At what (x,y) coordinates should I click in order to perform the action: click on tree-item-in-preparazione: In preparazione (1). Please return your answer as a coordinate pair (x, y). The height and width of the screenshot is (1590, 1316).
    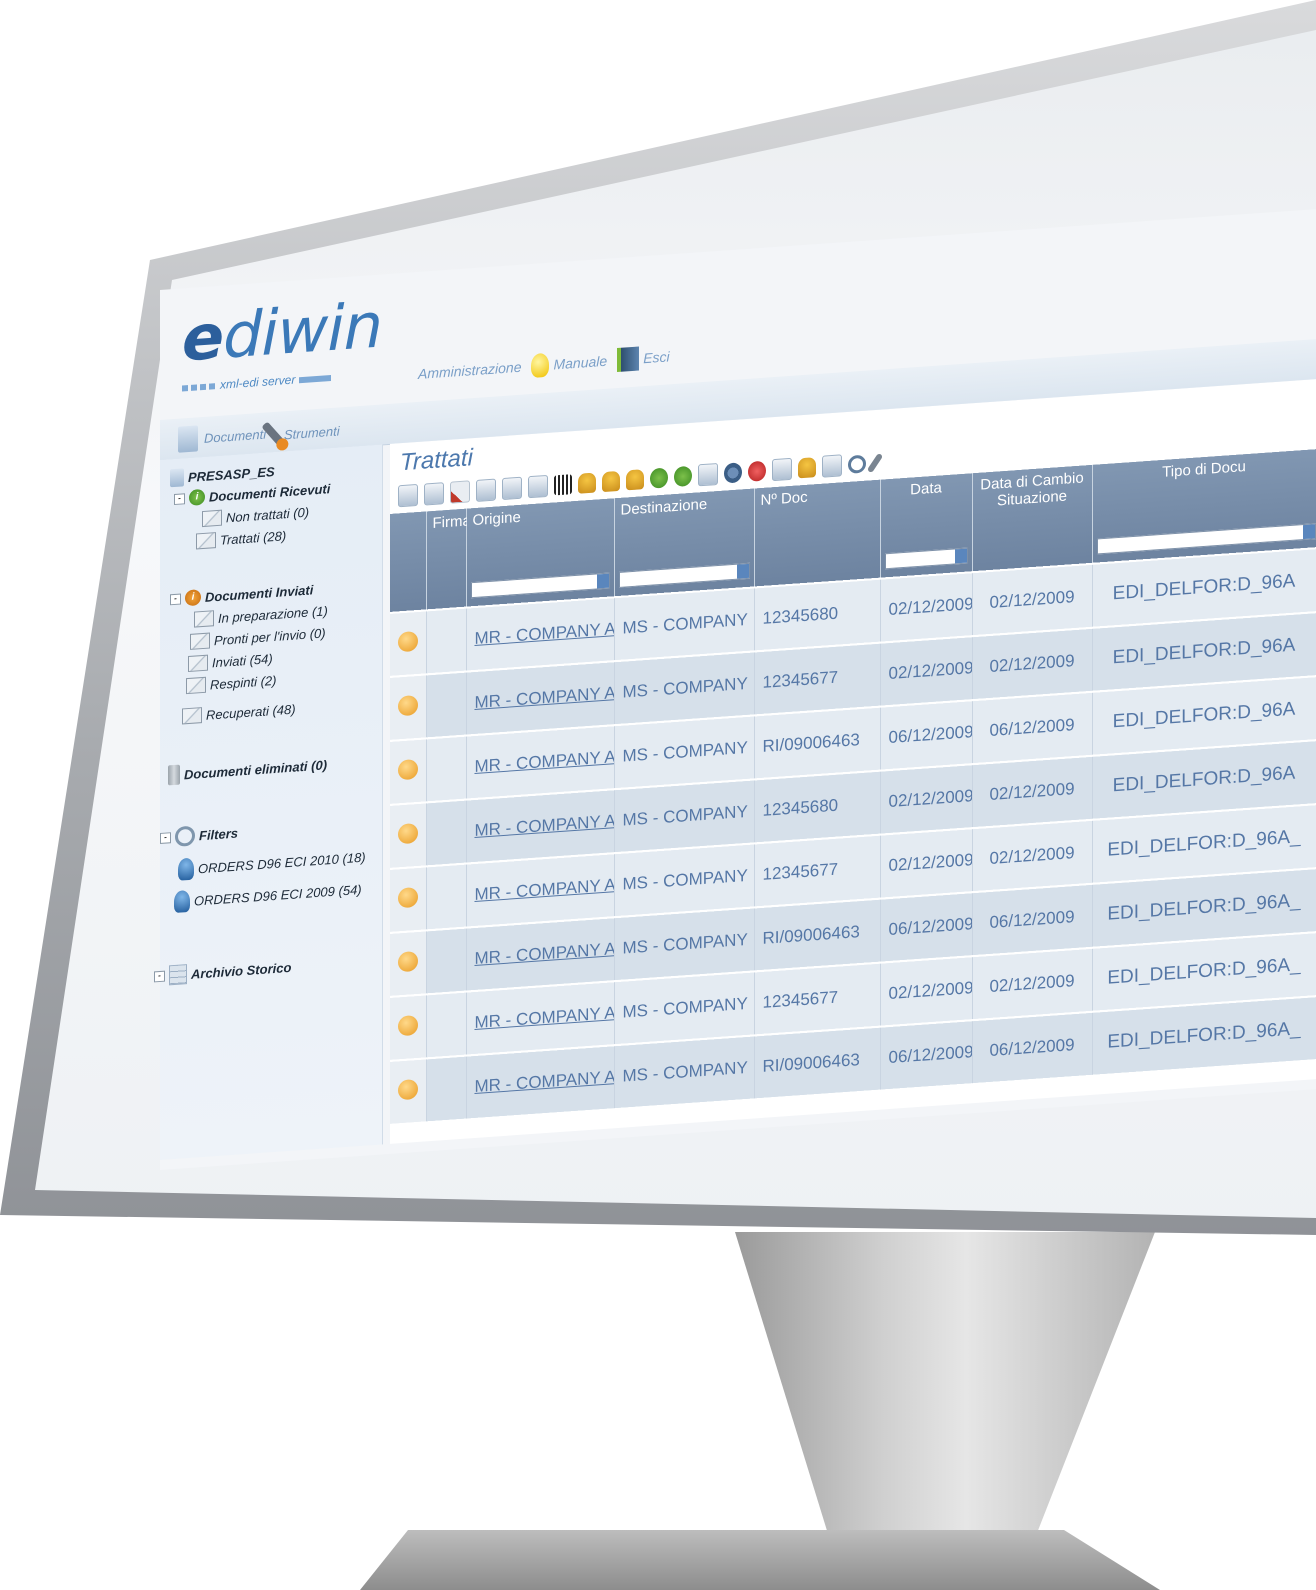
    Looking at the image, I should click on (261, 615).